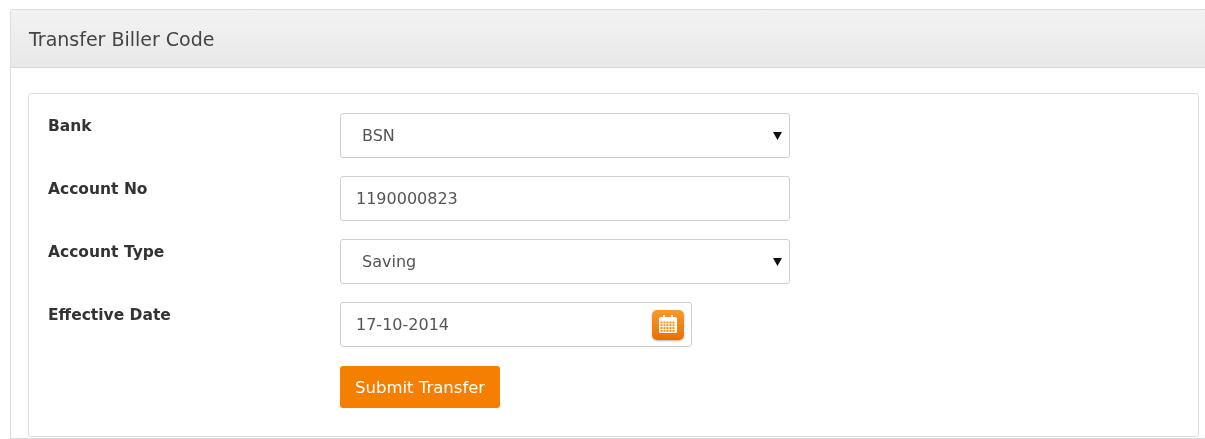  I want to click on field-label: Account Type, so click(107, 252).